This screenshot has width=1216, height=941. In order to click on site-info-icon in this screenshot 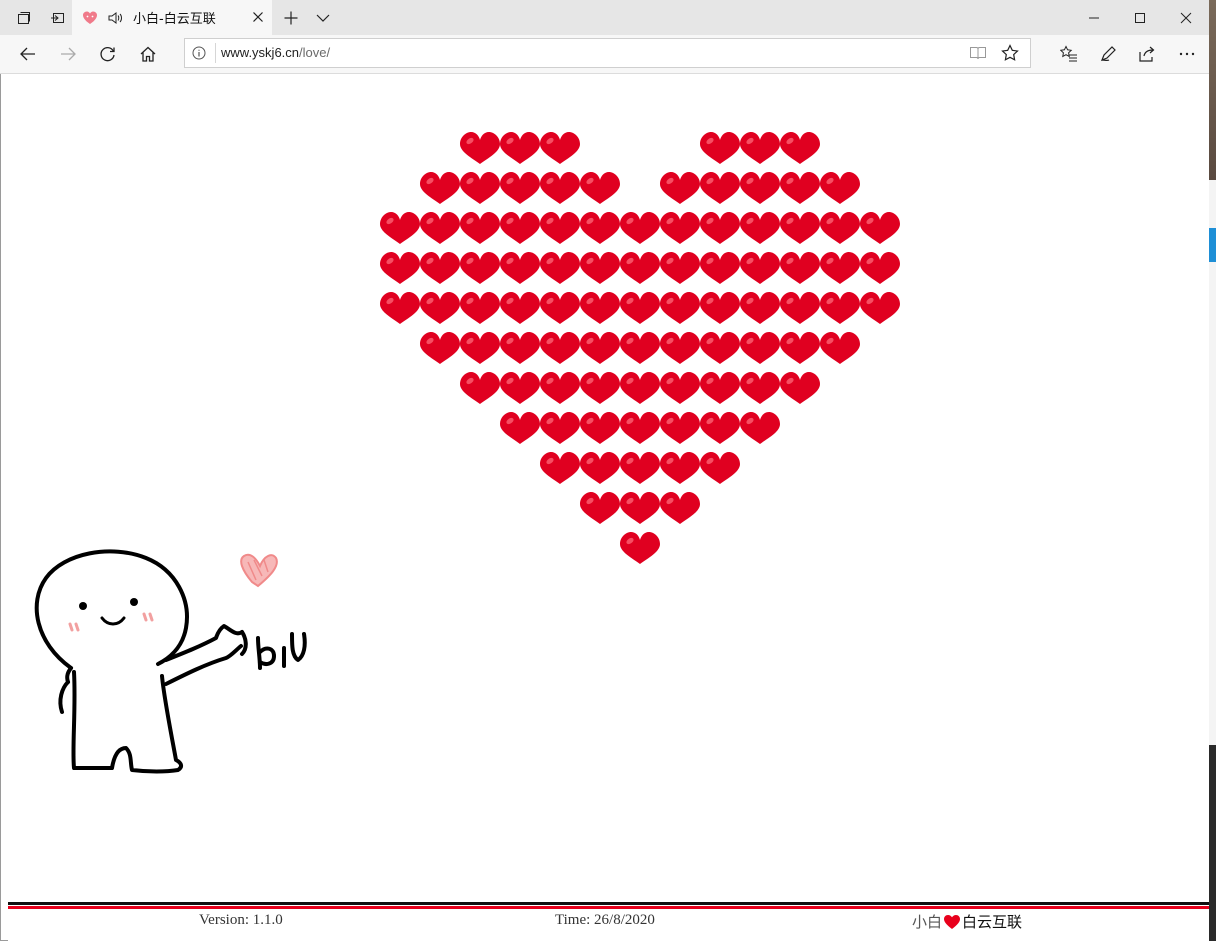, I will do `click(199, 53)`.